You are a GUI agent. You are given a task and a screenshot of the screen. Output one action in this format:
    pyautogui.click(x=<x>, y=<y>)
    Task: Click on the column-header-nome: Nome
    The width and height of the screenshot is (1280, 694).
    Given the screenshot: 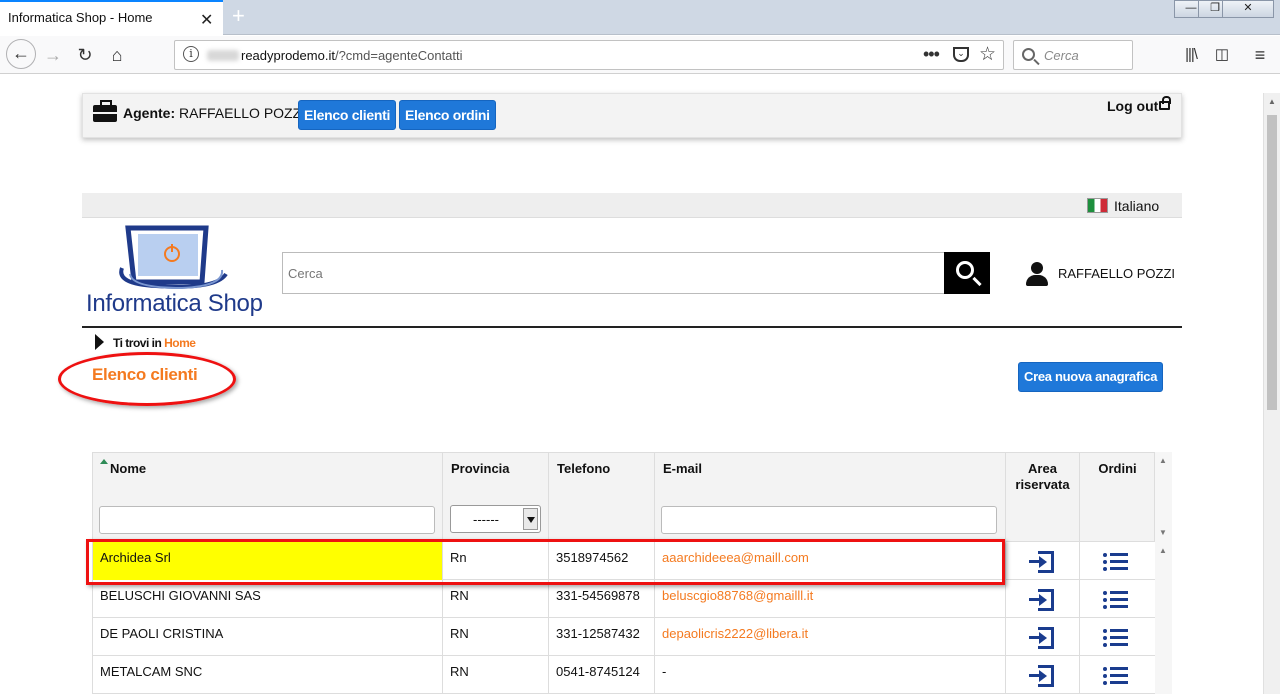 What is the action you would take?
    pyautogui.click(x=268, y=498)
    